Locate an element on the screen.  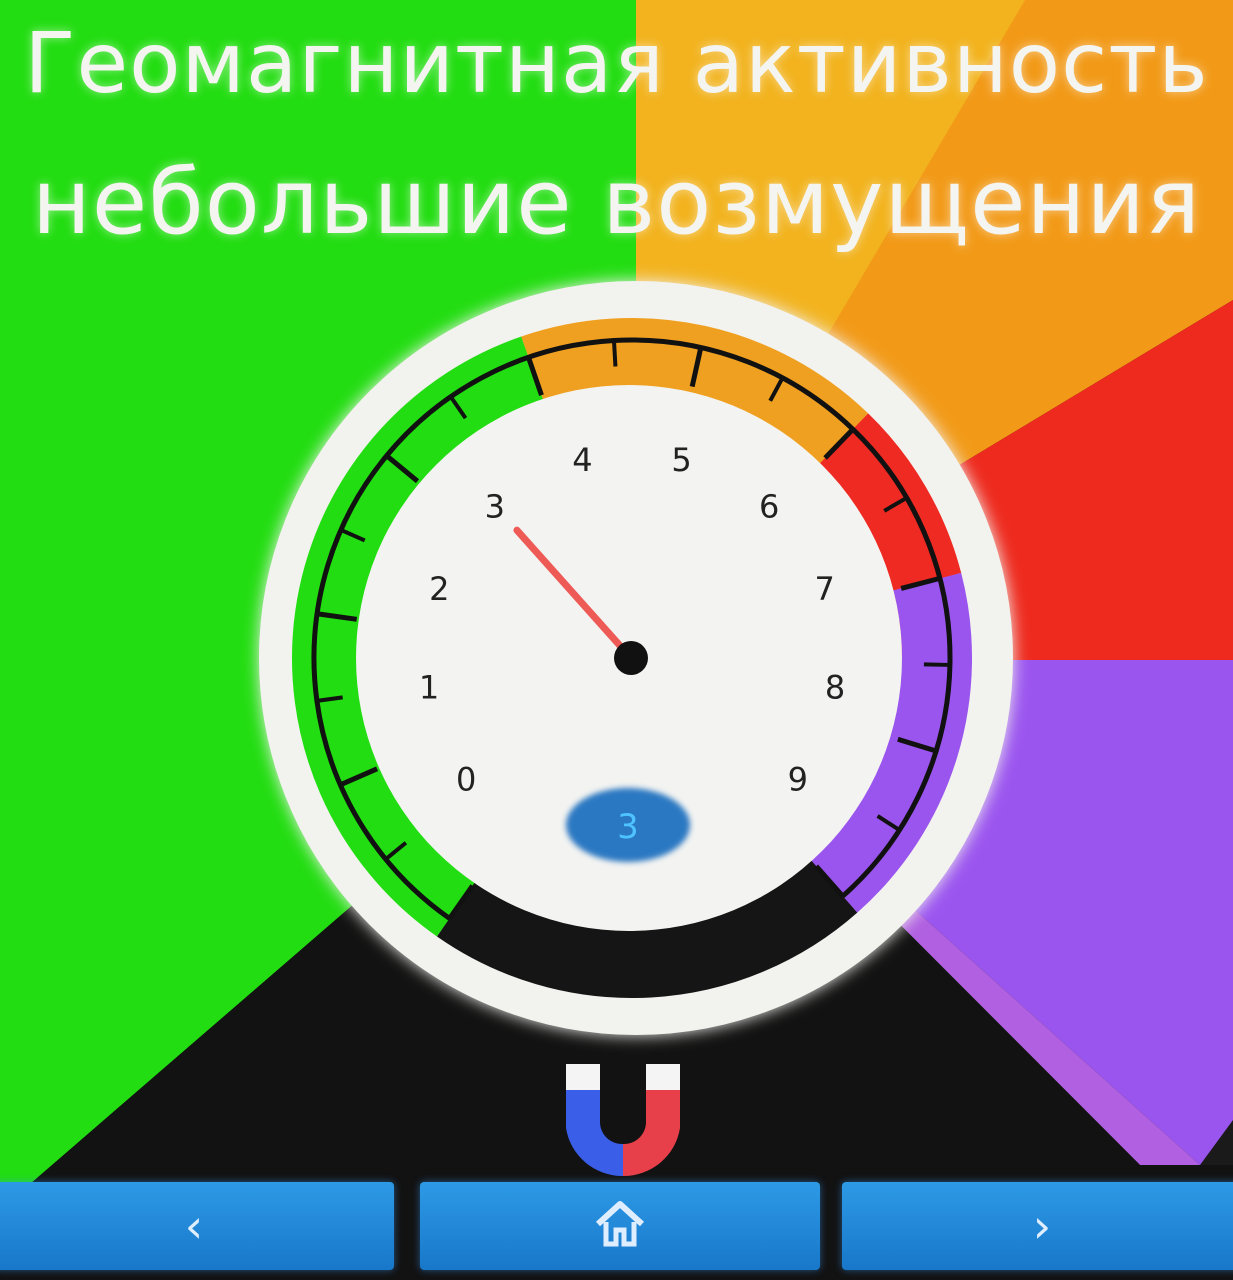
scale-label: 1 is located at coordinates (429, 688).